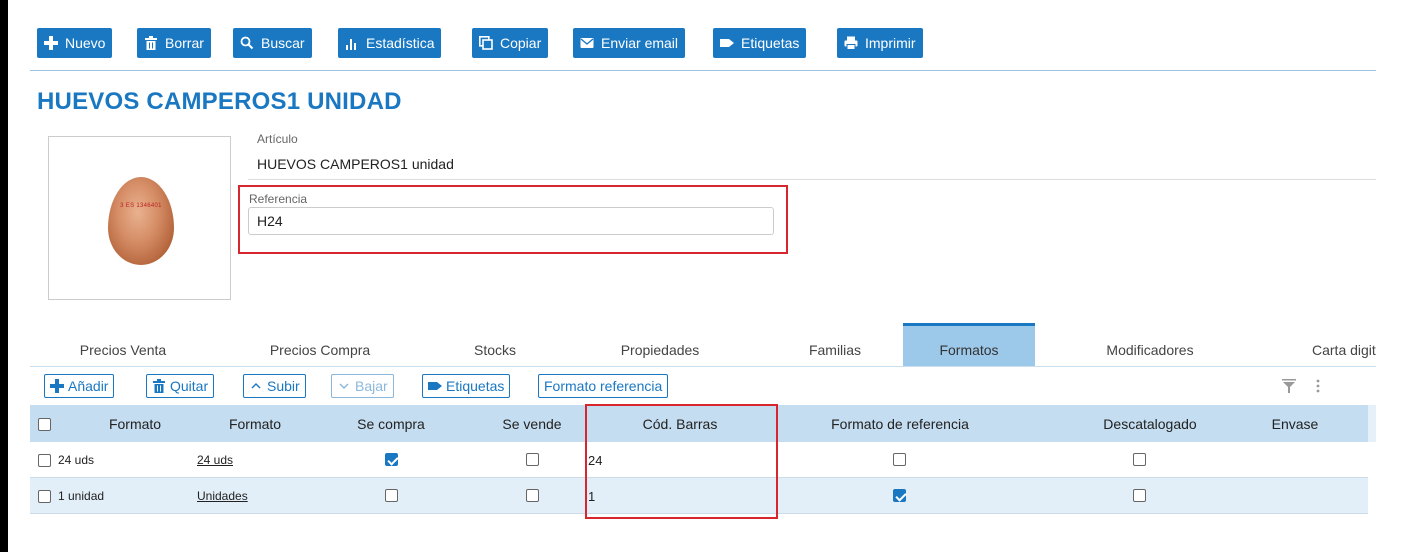 This screenshot has height=552, width=1406. What do you see at coordinates (352, 43) in the screenshot?
I see `bar-chart-icon` at bounding box center [352, 43].